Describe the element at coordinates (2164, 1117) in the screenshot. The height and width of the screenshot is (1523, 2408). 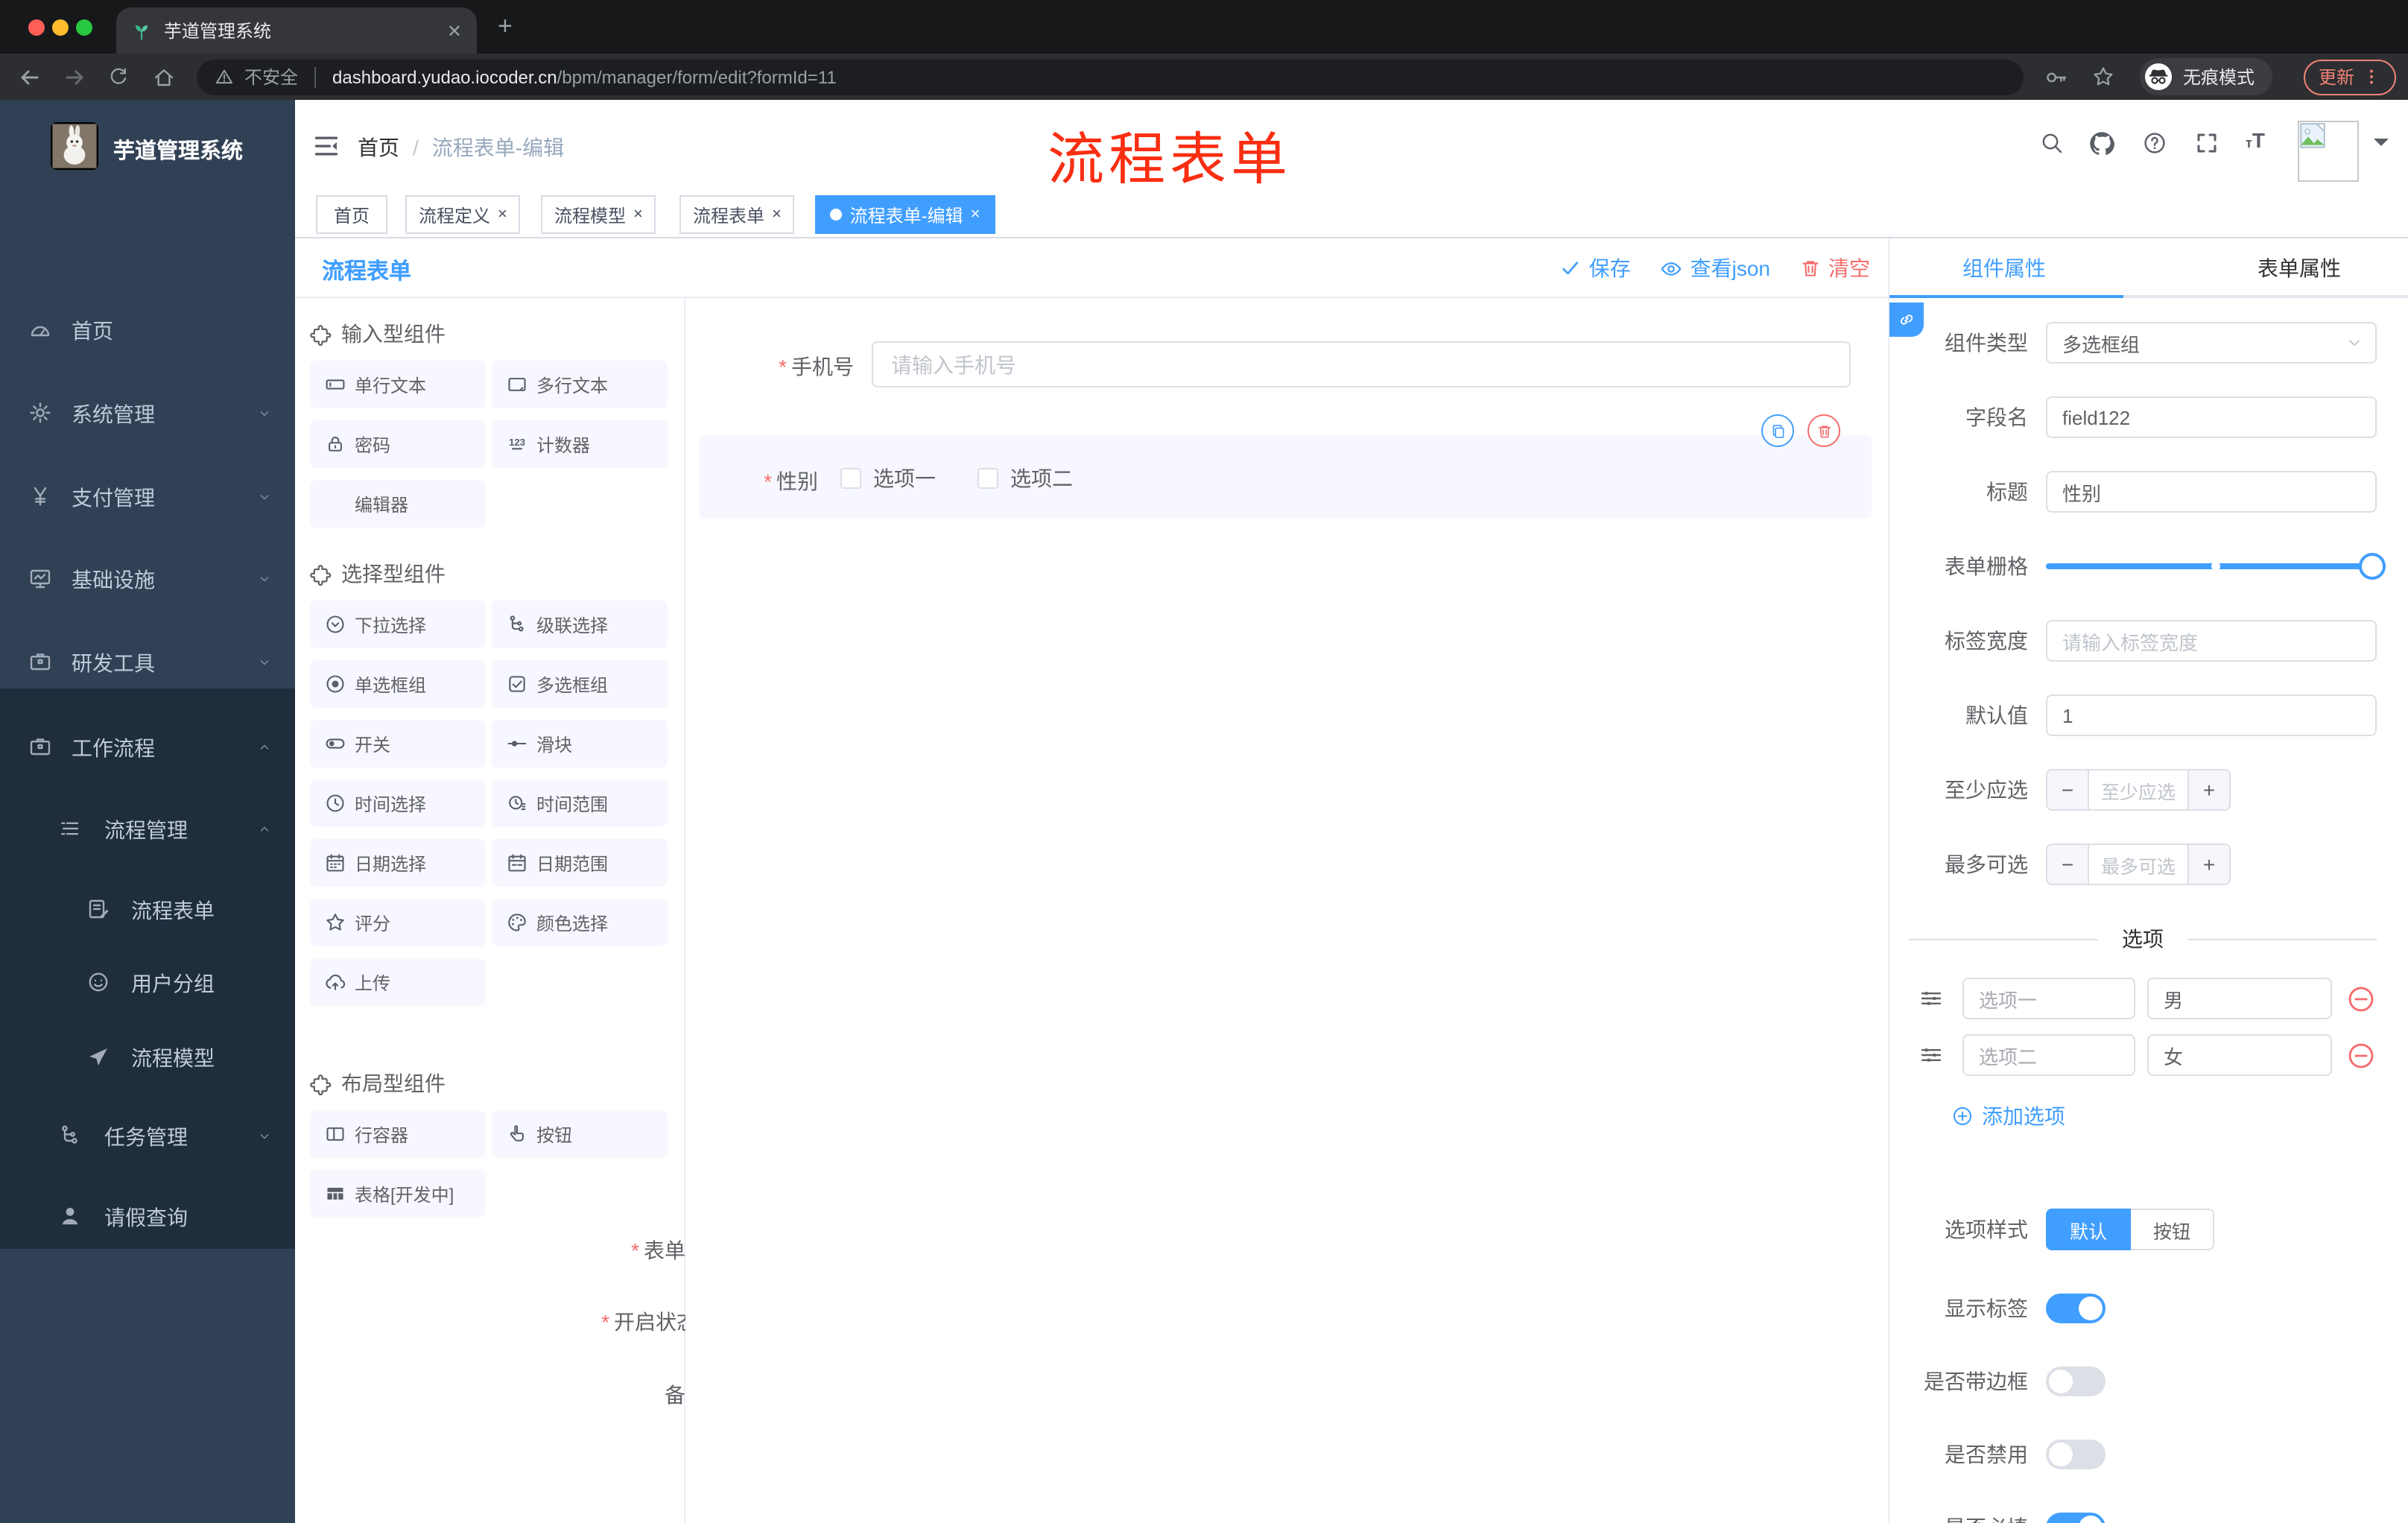
I see `add-option-button: 添加选项` at that location.